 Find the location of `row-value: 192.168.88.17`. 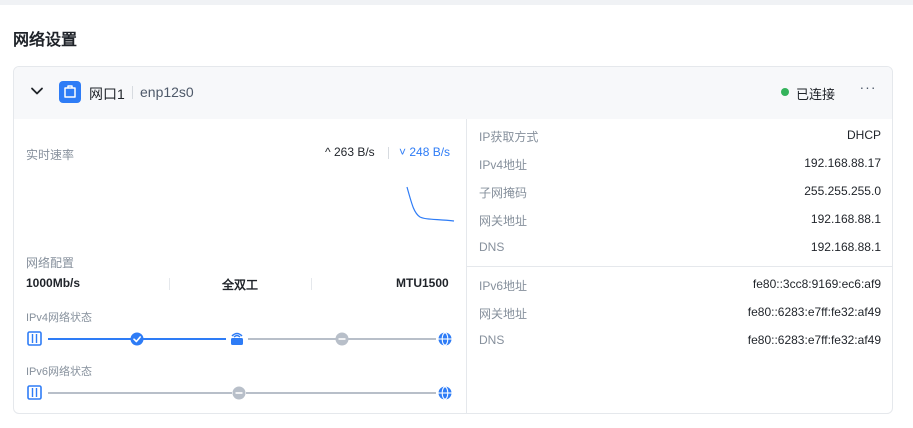

row-value: 192.168.88.17 is located at coordinates (842, 163).